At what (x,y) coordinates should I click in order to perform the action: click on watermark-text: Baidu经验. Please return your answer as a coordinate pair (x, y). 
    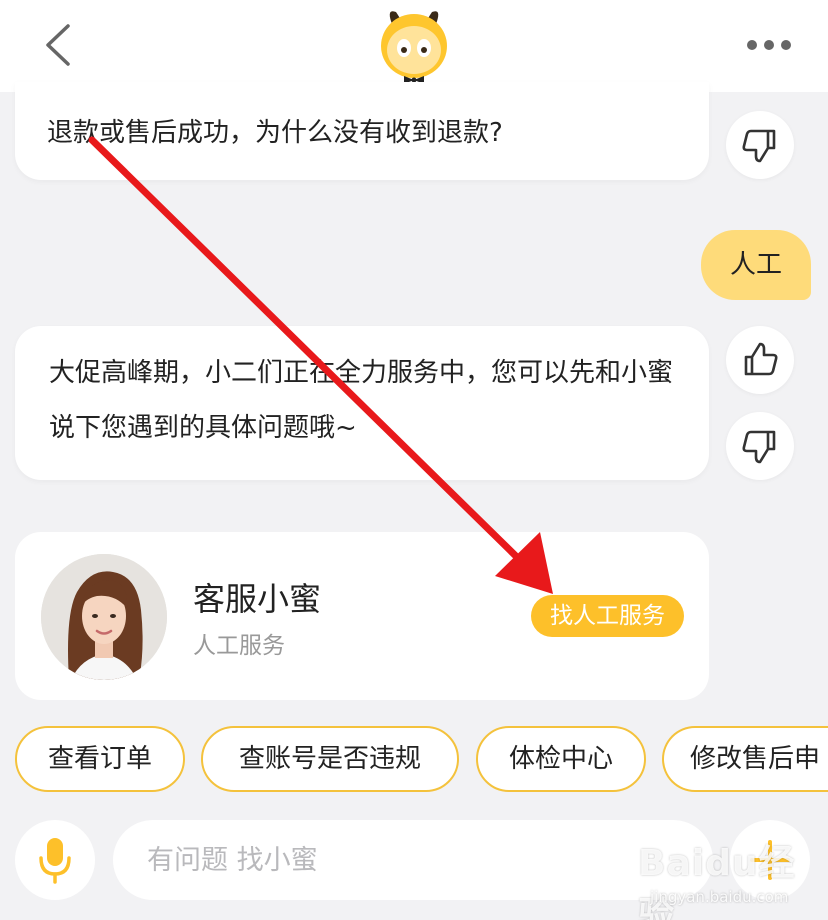
    Looking at the image, I should click on (717, 881).